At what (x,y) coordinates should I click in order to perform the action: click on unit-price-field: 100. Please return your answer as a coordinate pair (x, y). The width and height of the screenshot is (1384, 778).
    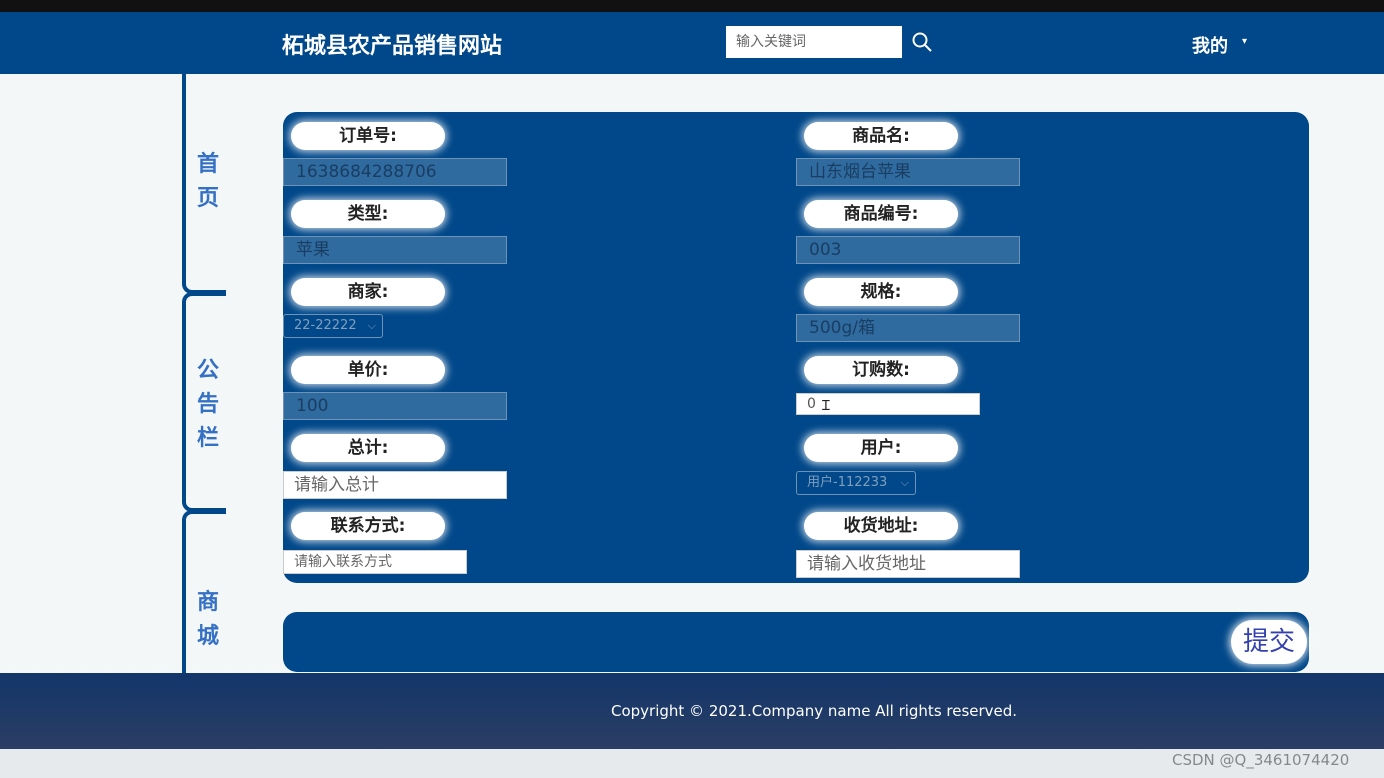
    Looking at the image, I should click on (395, 406).